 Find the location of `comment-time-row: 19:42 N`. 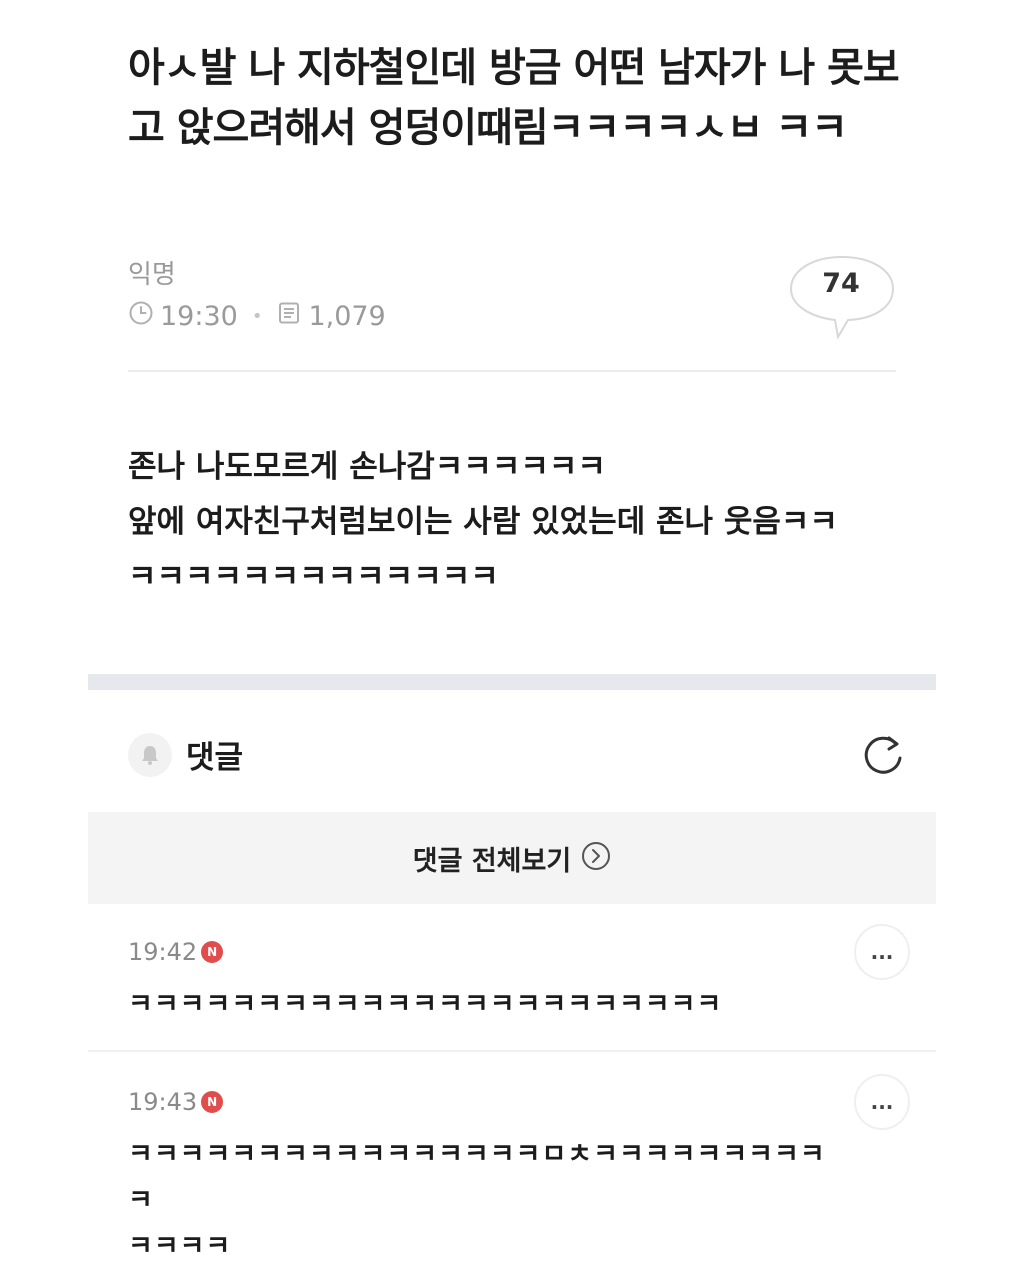

comment-time-row: 19:42 N is located at coordinates (176, 952).